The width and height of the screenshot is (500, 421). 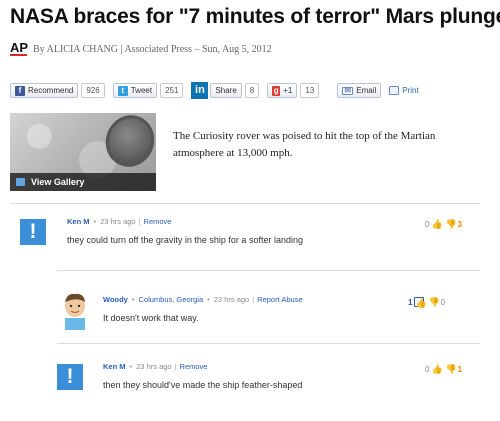 I want to click on tweet-label: Tweet, so click(x=141, y=90).